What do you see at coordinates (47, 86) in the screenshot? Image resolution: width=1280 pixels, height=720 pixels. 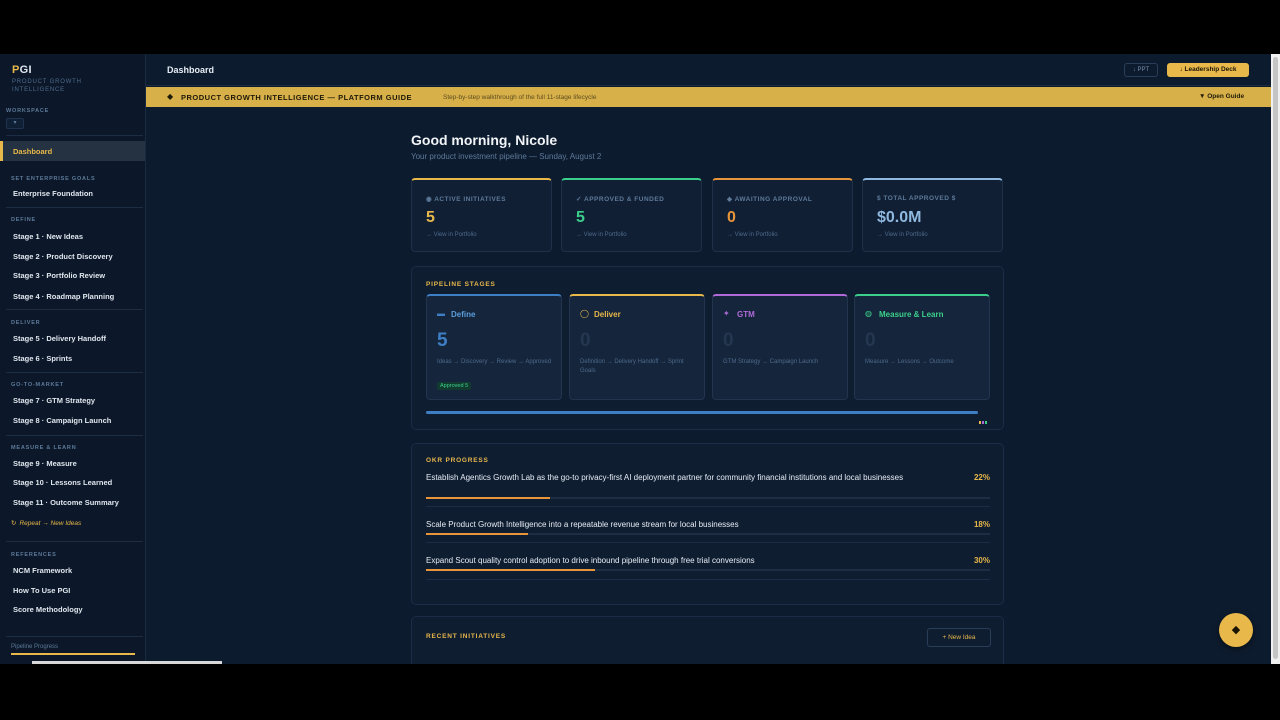 I see `brand-subtitle: PRODUCT GROWTH INTELLIGENCE` at bounding box center [47, 86].